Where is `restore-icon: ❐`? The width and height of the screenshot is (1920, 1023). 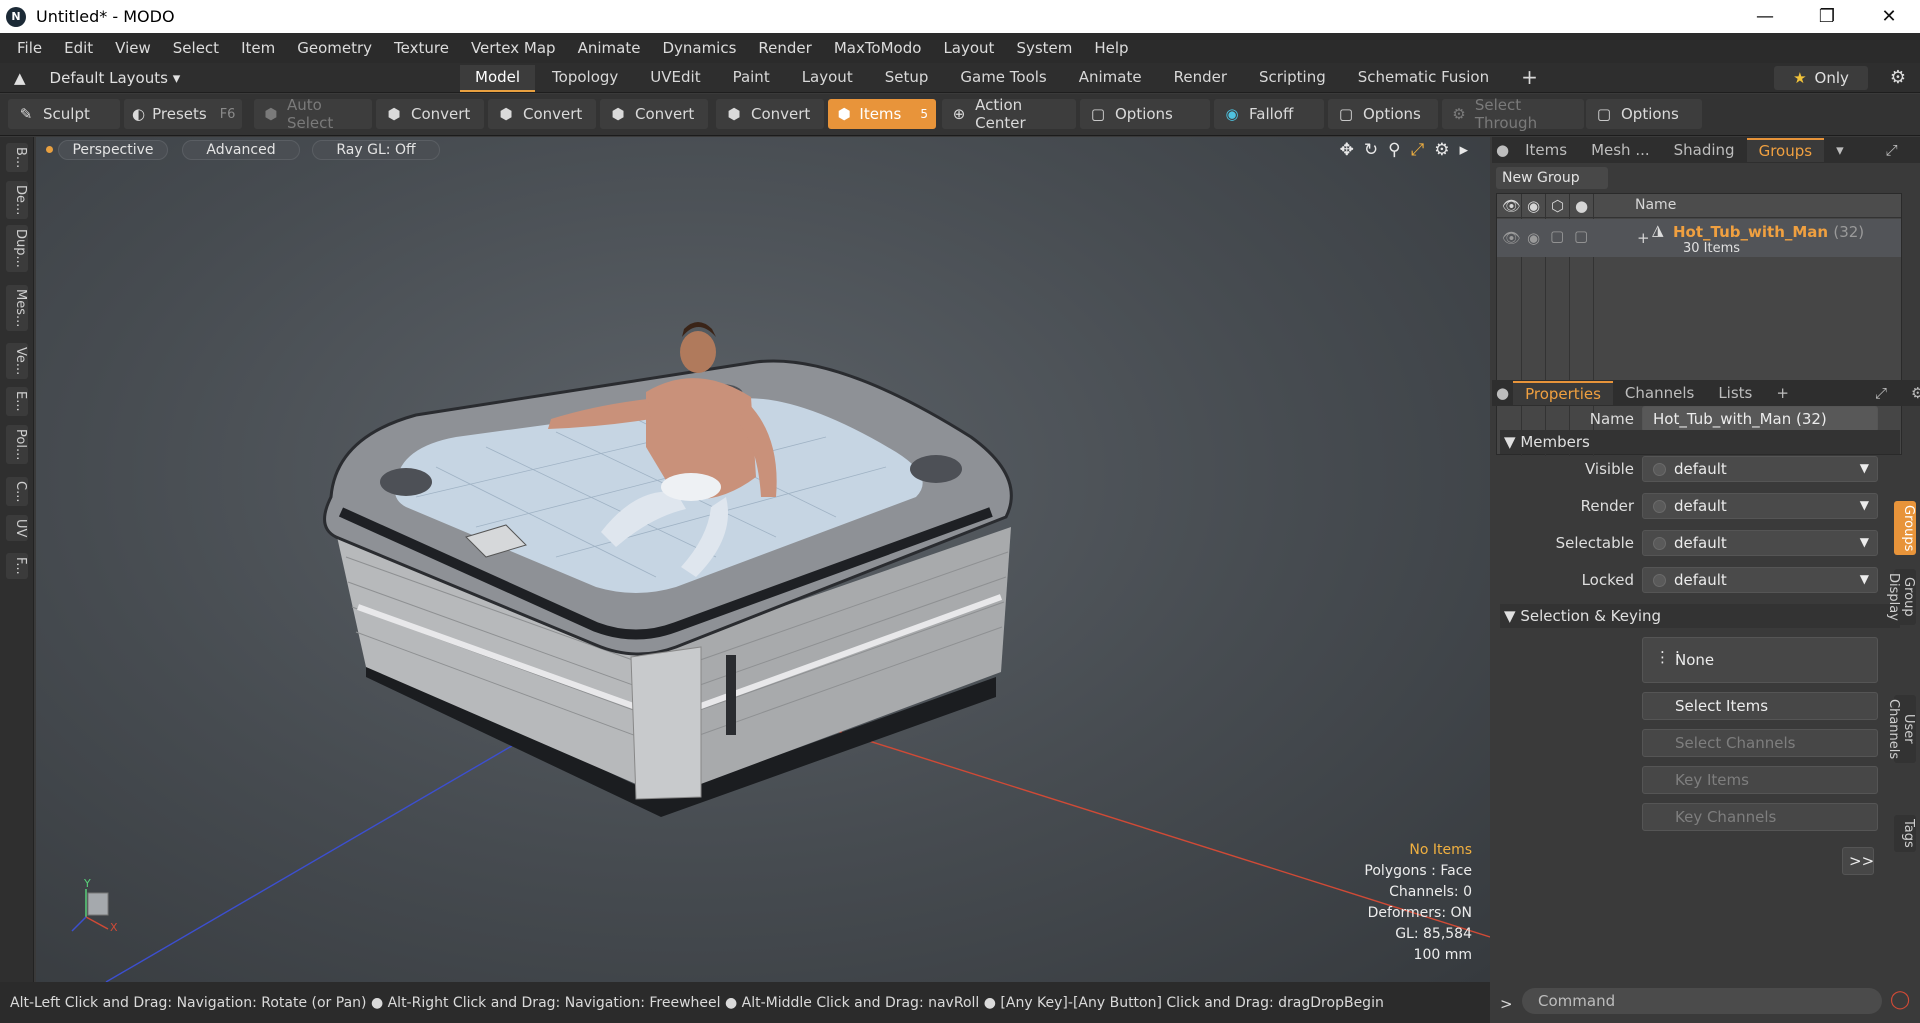
restore-icon: ❐ is located at coordinates (1827, 16).